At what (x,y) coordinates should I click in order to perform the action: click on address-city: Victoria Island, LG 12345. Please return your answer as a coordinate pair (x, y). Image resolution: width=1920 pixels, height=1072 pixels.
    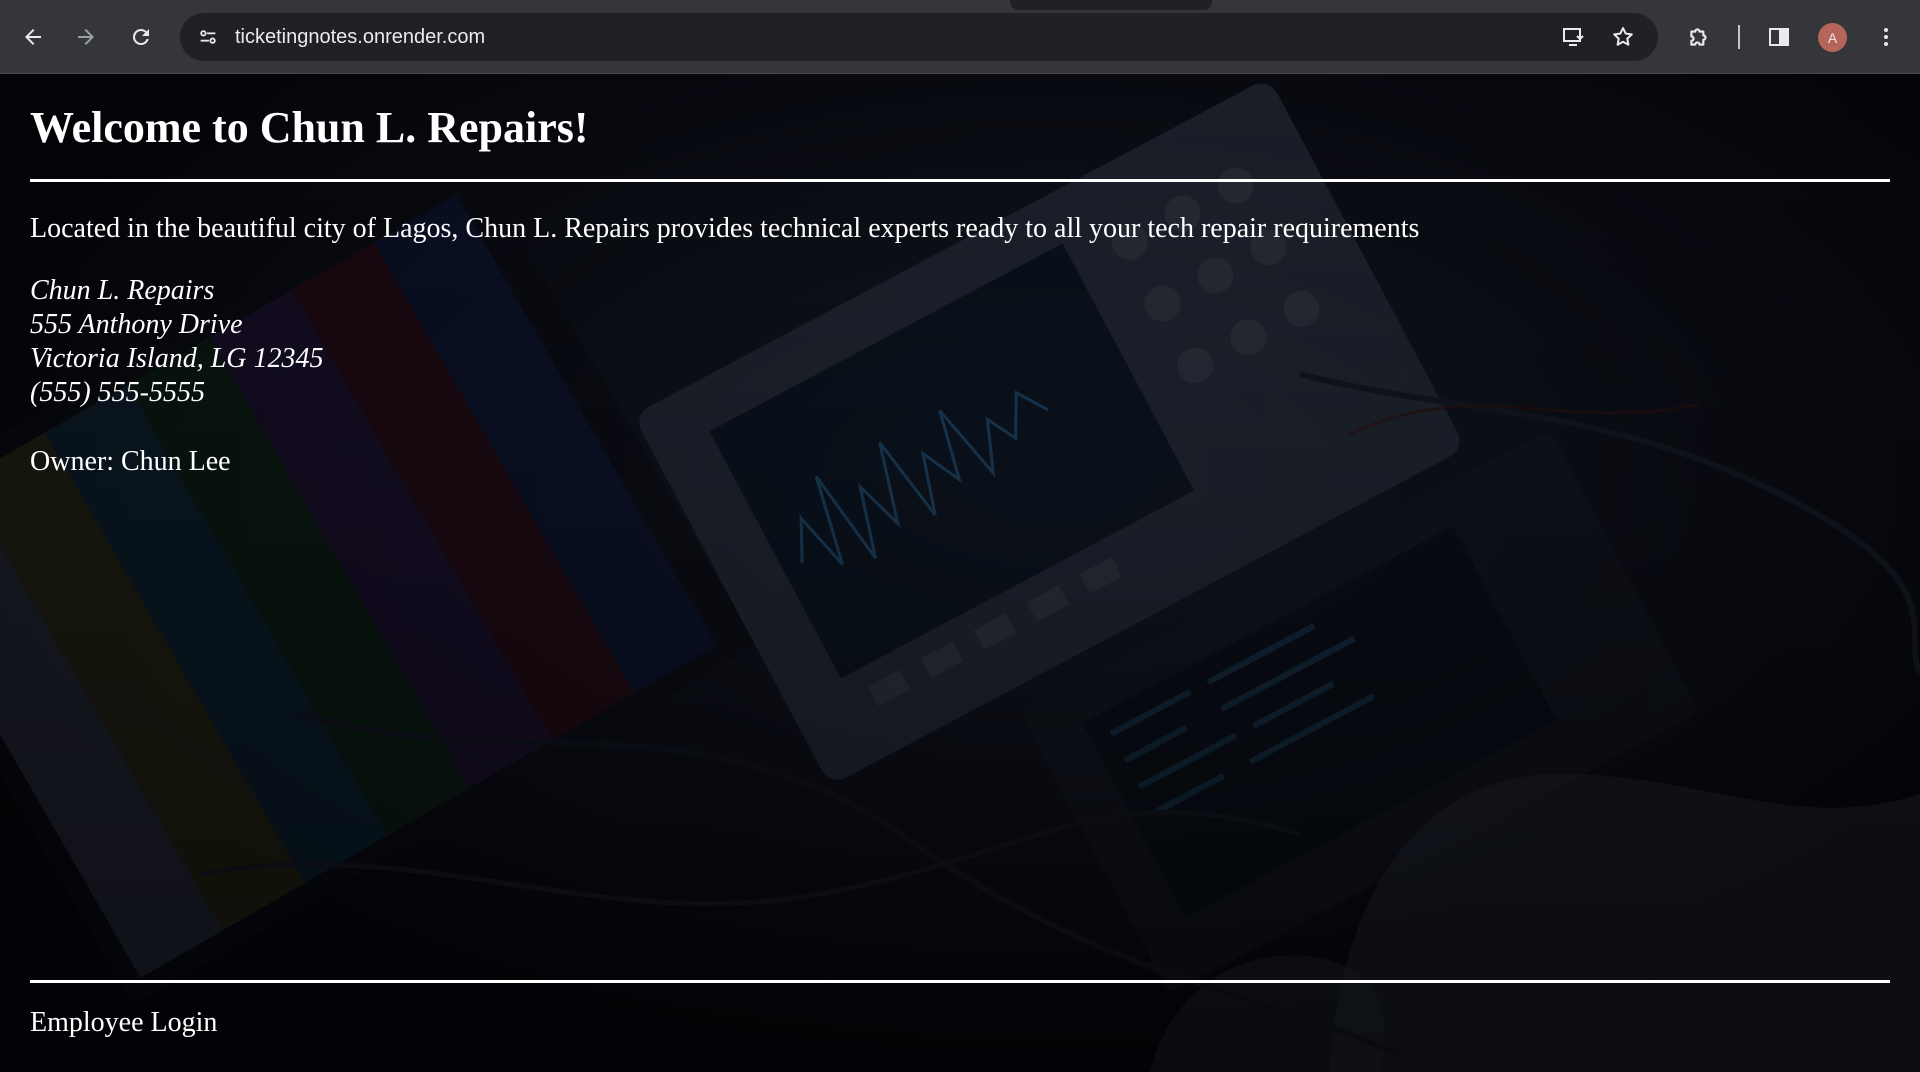
    Looking at the image, I should click on (177, 358).